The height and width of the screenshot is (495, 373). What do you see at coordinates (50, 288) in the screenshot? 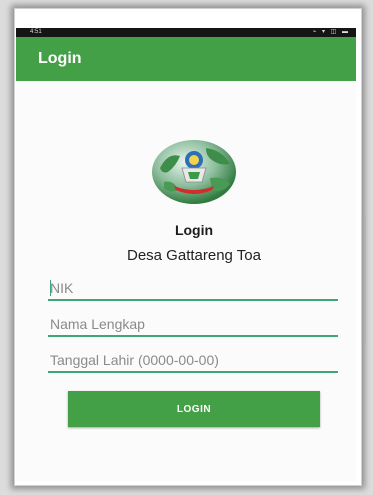
I see `text-cursor` at bounding box center [50, 288].